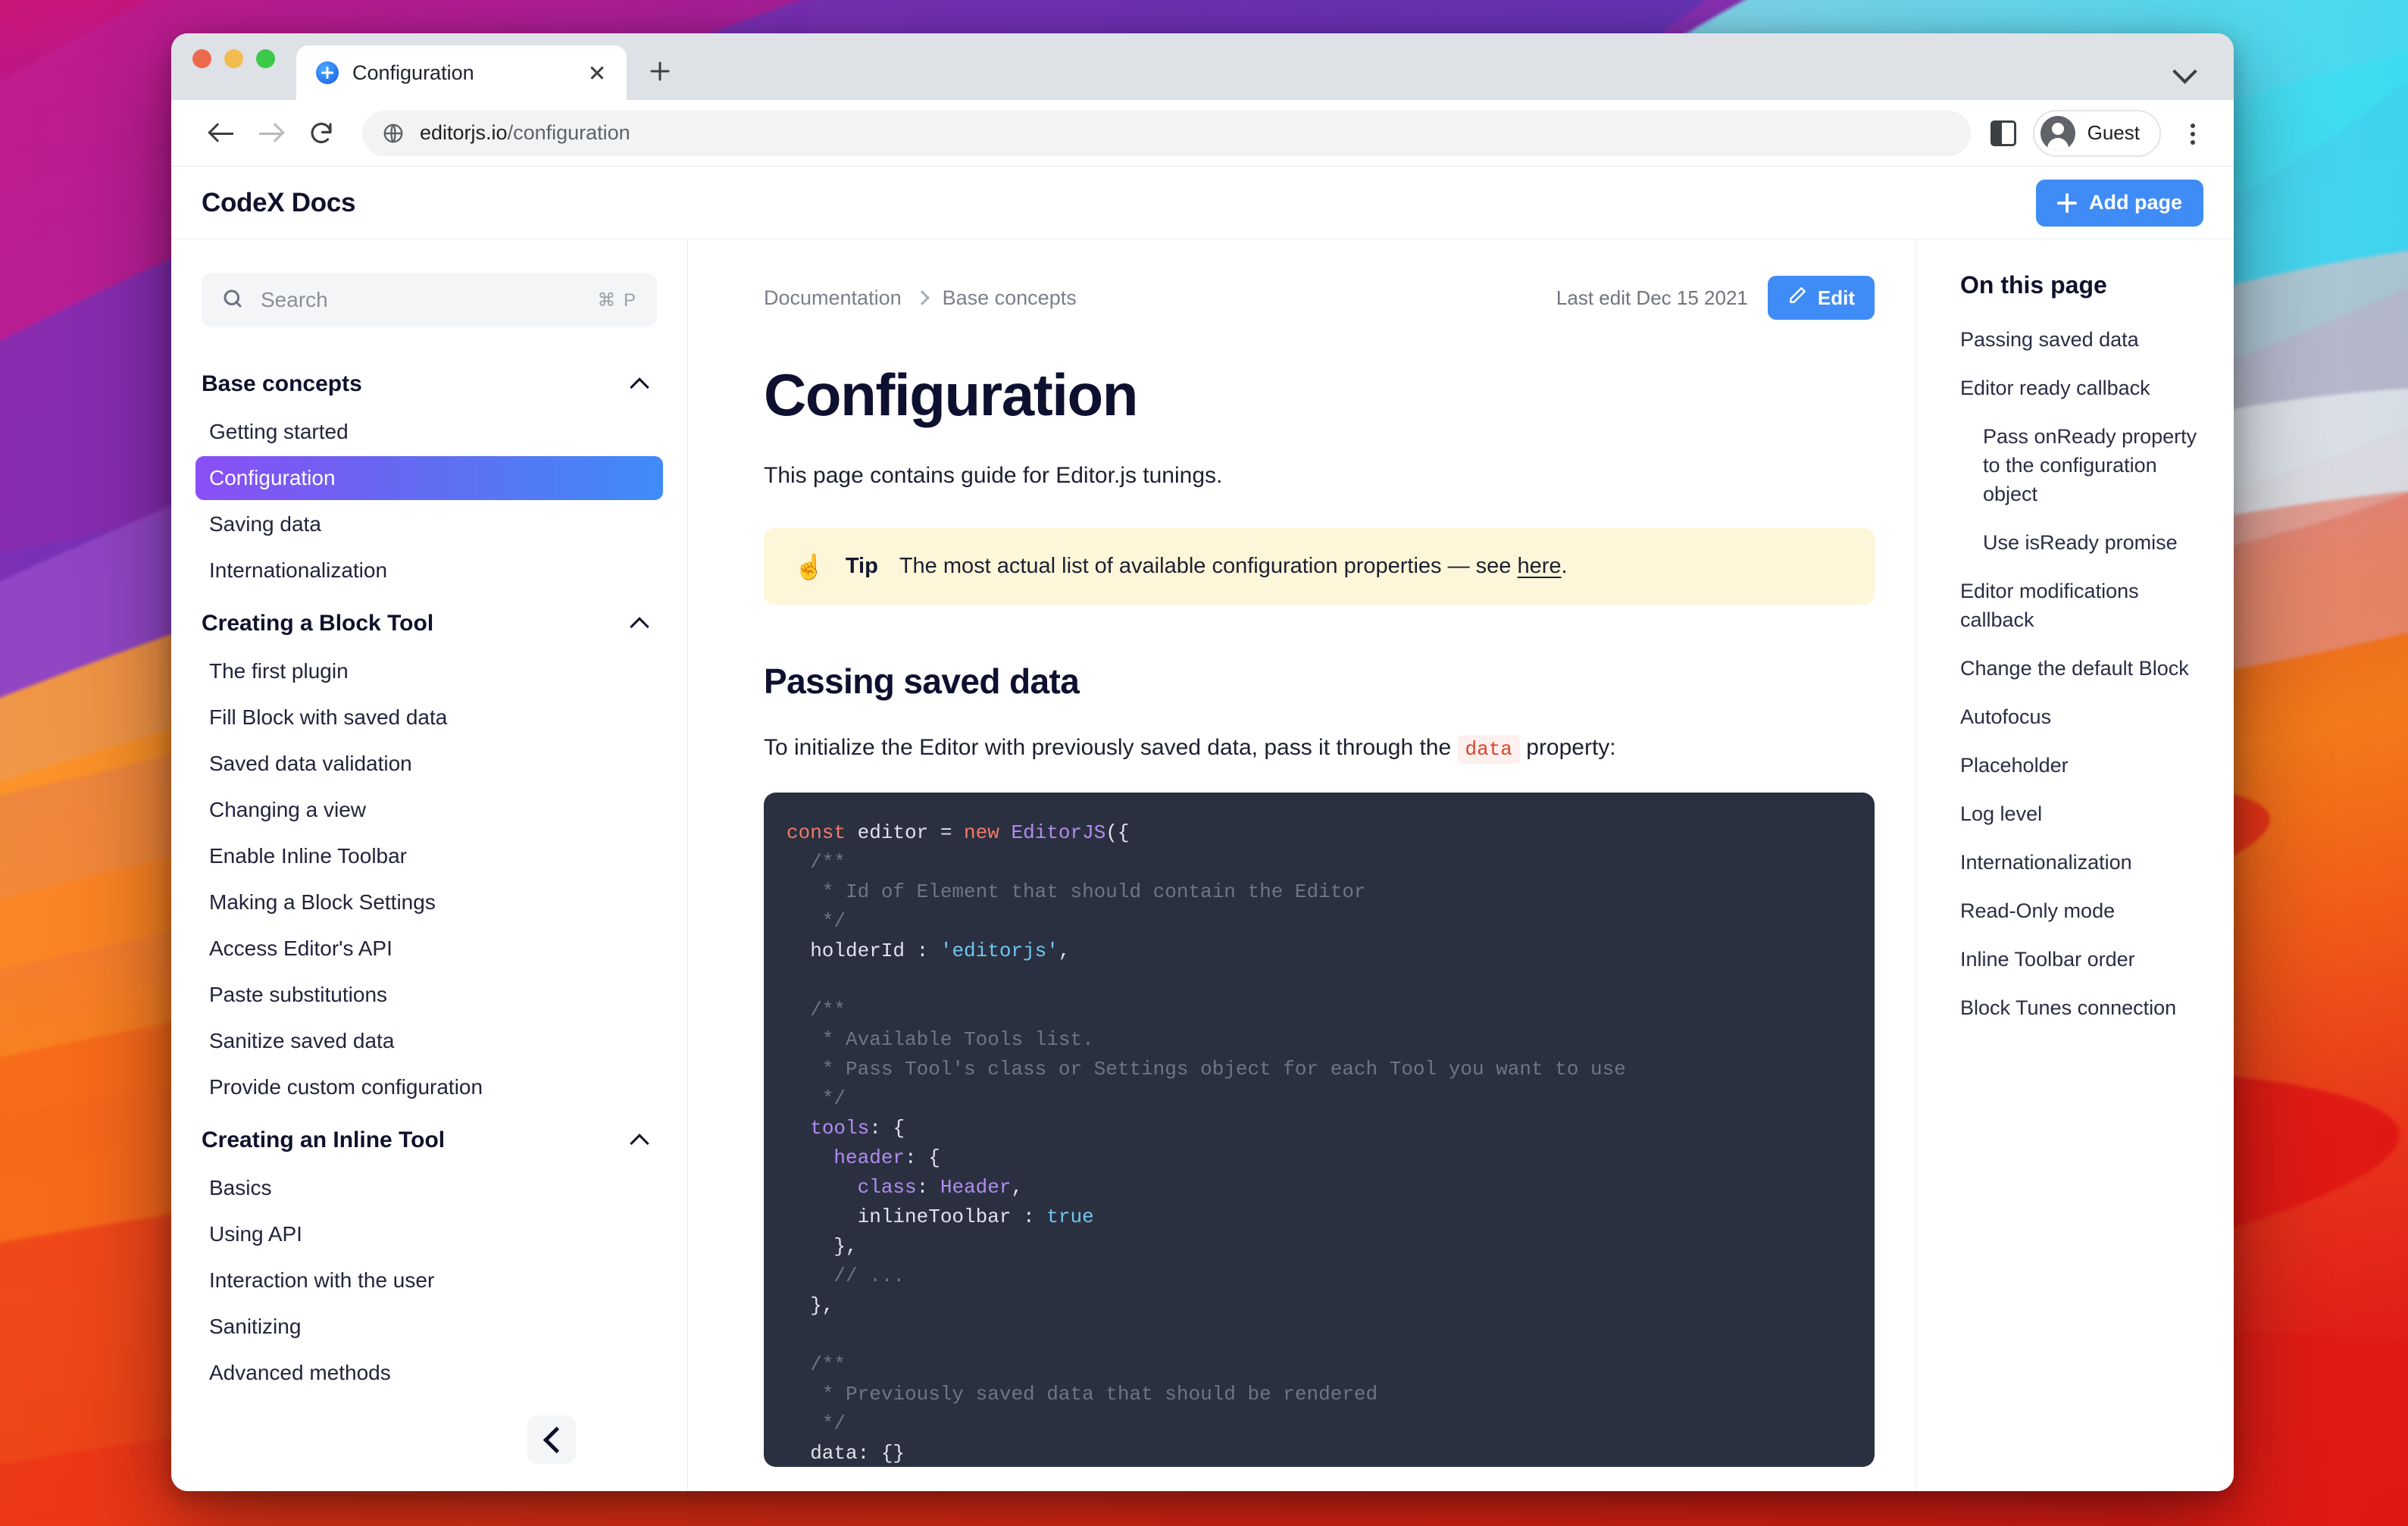 The height and width of the screenshot is (1526, 2408). Describe the element at coordinates (2083, 910) in the screenshot. I see `toc-item: Read-Only mode` at that location.